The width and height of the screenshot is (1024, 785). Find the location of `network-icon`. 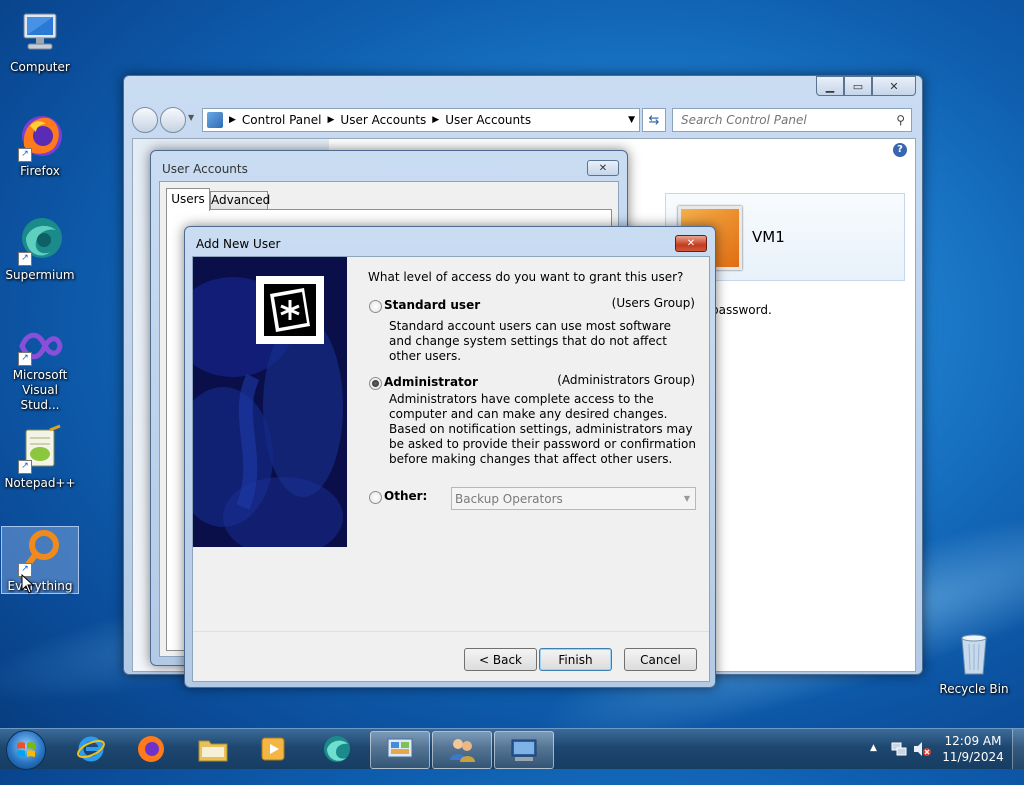

network-icon is located at coordinates (899, 749).